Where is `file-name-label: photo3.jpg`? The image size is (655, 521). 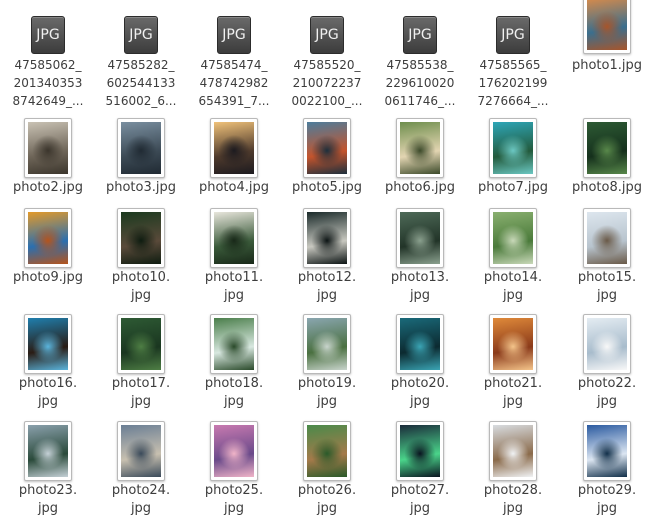 file-name-label: photo3.jpg is located at coordinates (140, 187).